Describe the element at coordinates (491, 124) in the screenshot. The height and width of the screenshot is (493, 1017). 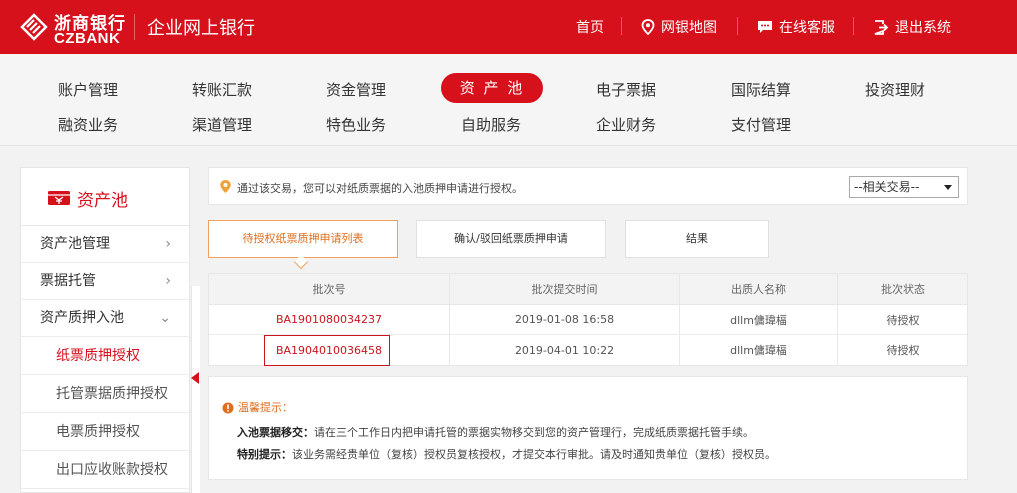
I see `nav-self-service: 自助服务` at that location.